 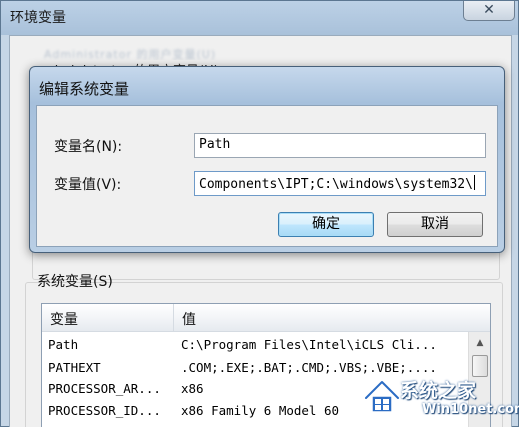 I want to click on row-variable-name: PATHEXT, so click(x=74, y=367).